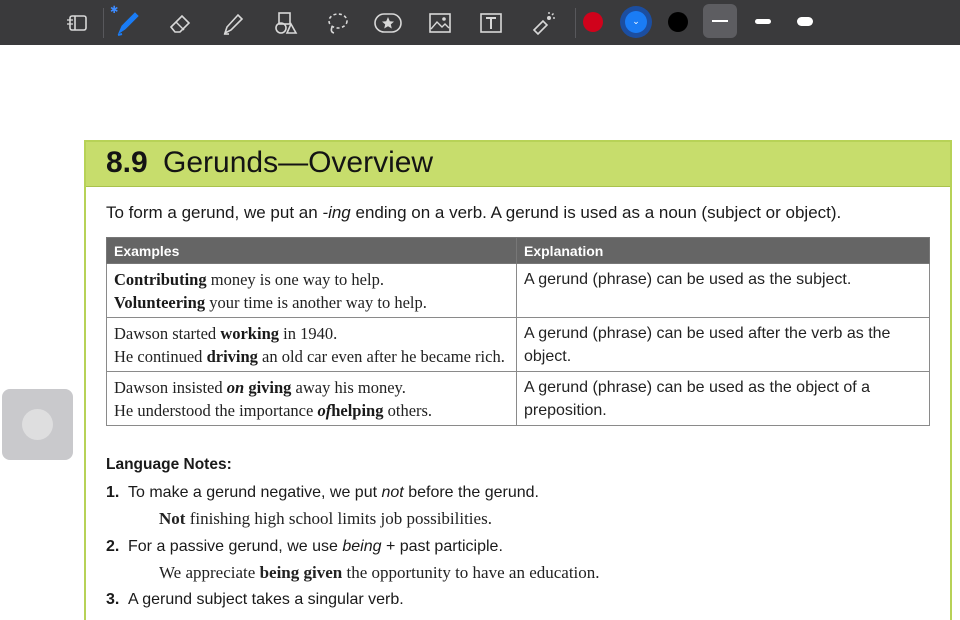 This screenshot has height=620, width=960. I want to click on example-text: away his money., so click(348, 387).